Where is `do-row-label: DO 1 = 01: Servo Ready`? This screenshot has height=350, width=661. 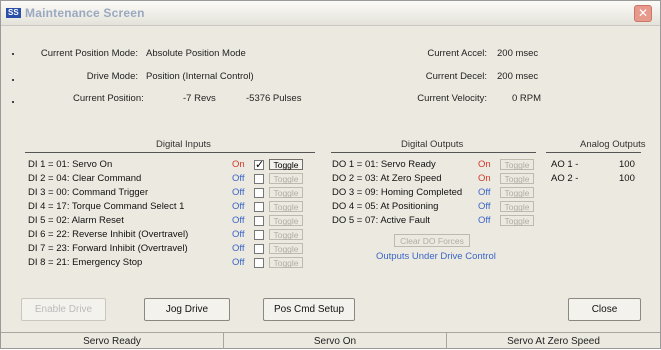
do-row-label: DO 1 = 01: Servo Ready is located at coordinates (384, 164).